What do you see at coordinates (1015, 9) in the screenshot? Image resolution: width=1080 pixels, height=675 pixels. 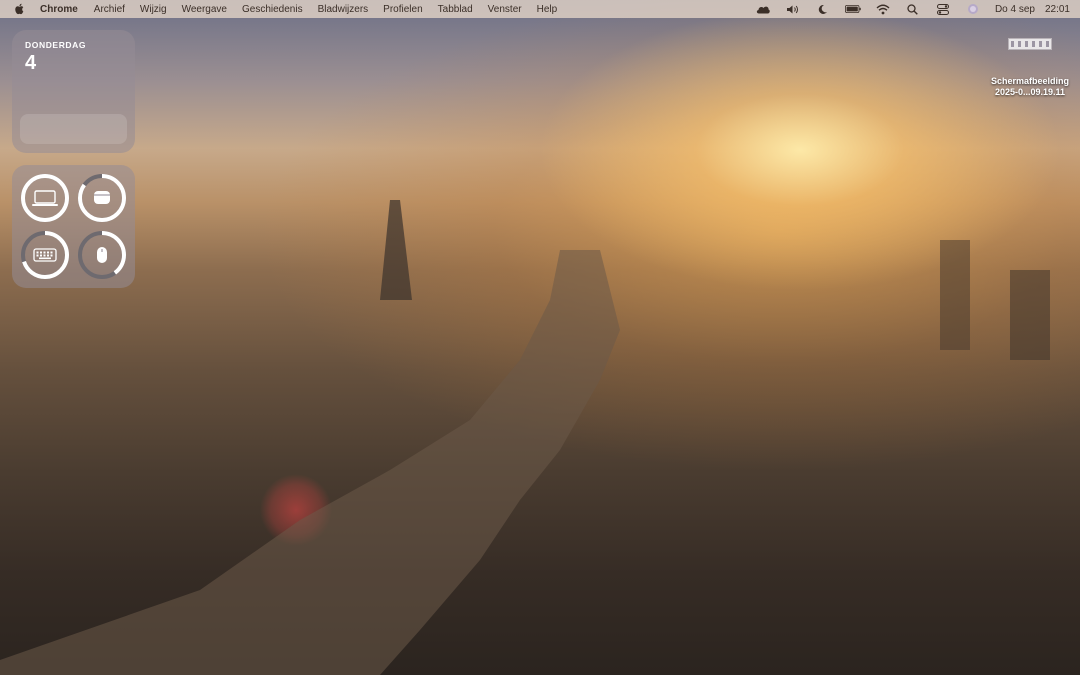 I see `menubar-date: Do 4 sep` at bounding box center [1015, 9].